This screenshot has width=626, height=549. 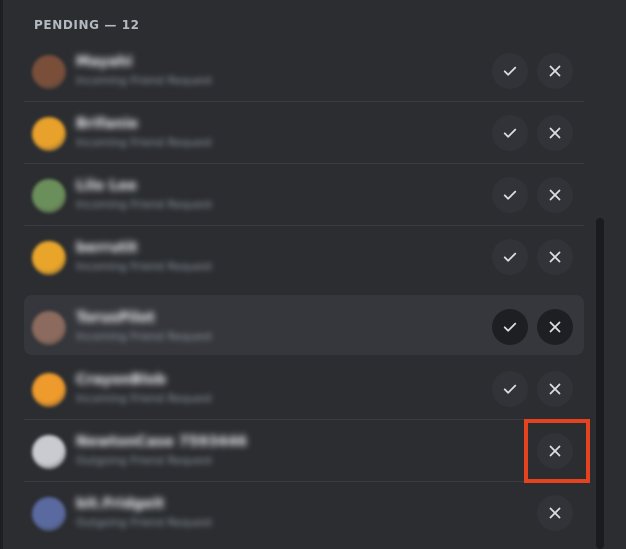 I want to click on friend-request-row: bit.Fridgeit Outgoing Friend Request, so click(x=304, y=511).